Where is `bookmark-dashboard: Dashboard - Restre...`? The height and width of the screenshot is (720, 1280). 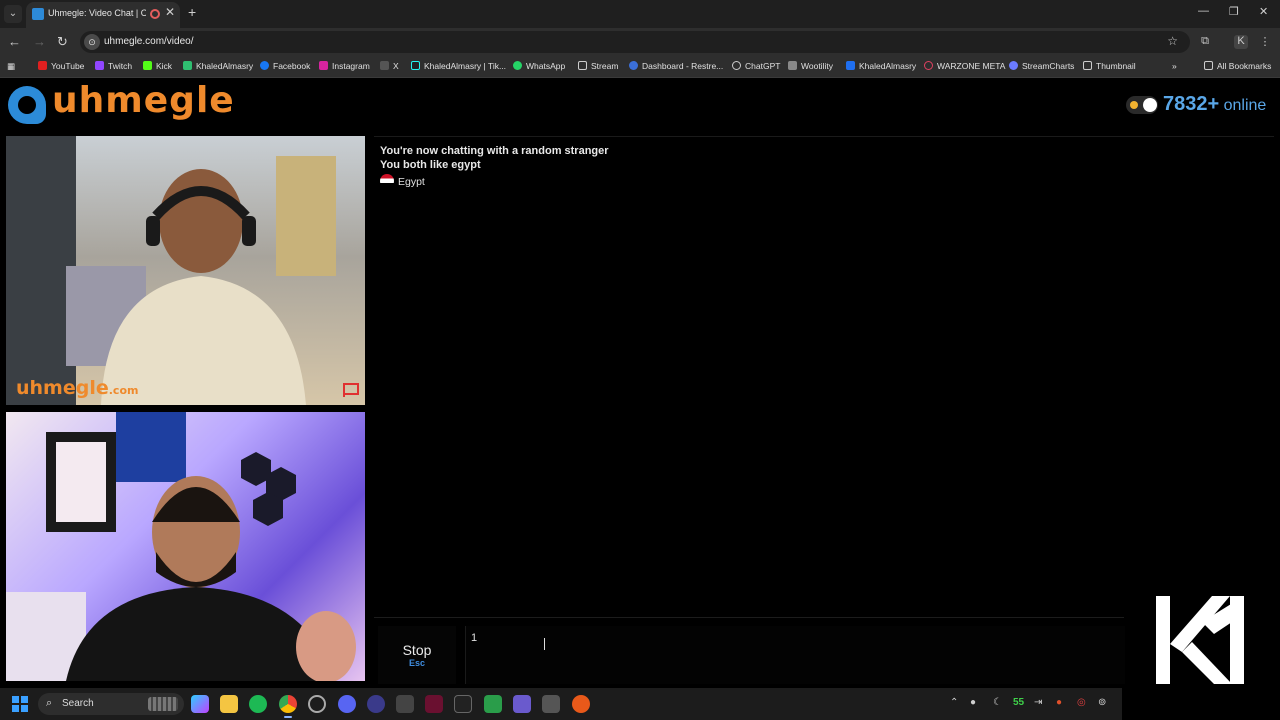 bookmark-dashboard: Dashboard - Restre... is located at coordinates (676, 66).